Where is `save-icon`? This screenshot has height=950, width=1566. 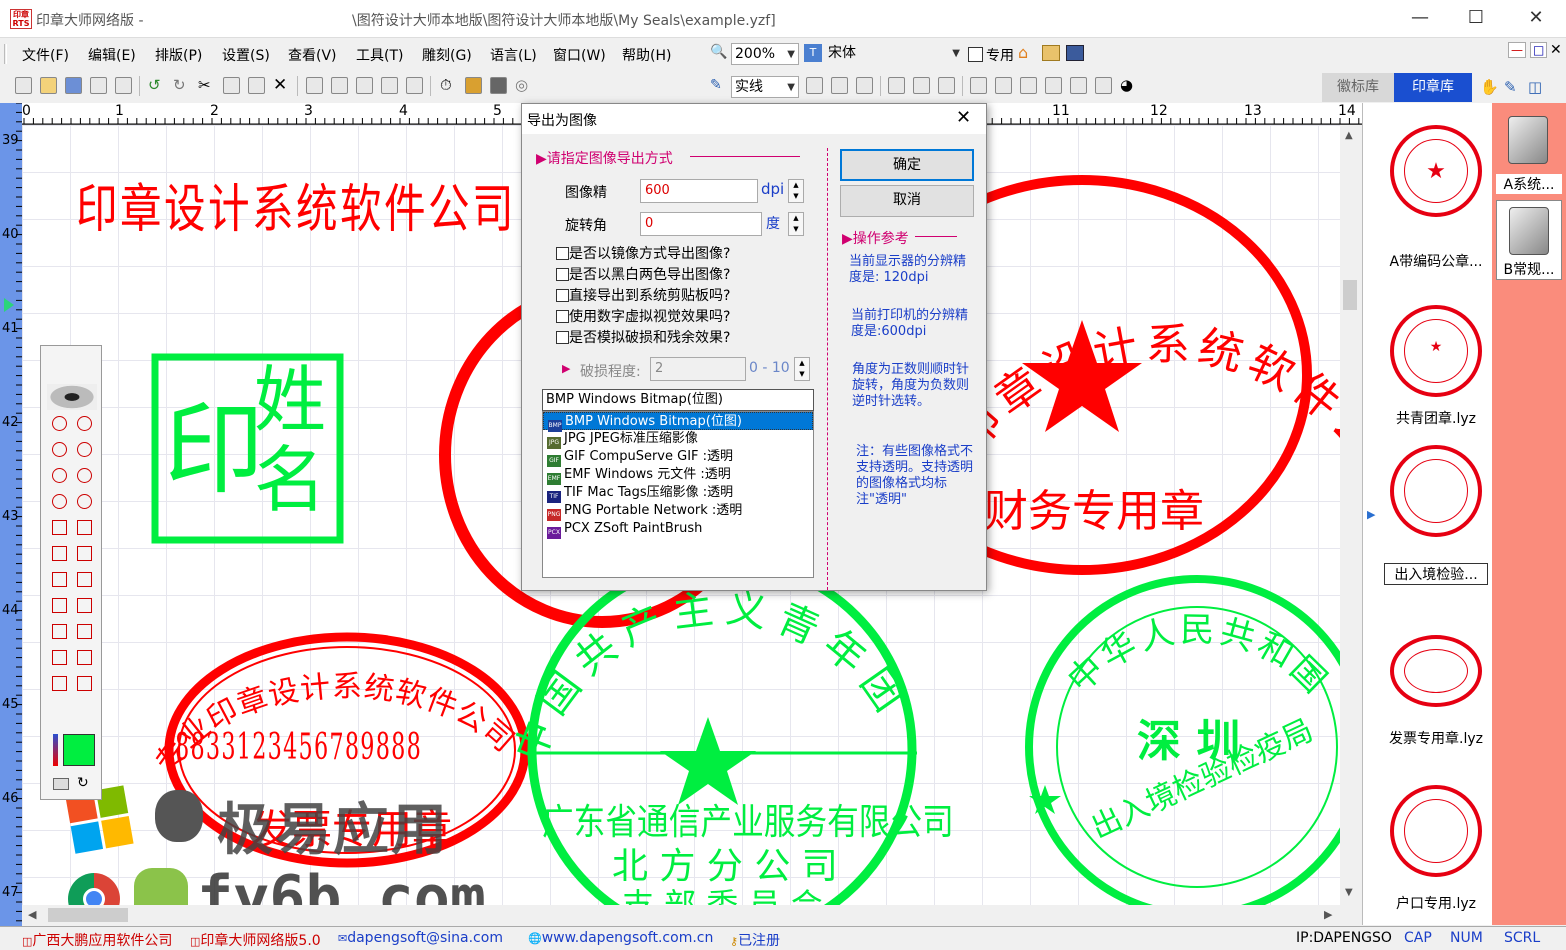
save-icon is located at coordinates (73, 85).